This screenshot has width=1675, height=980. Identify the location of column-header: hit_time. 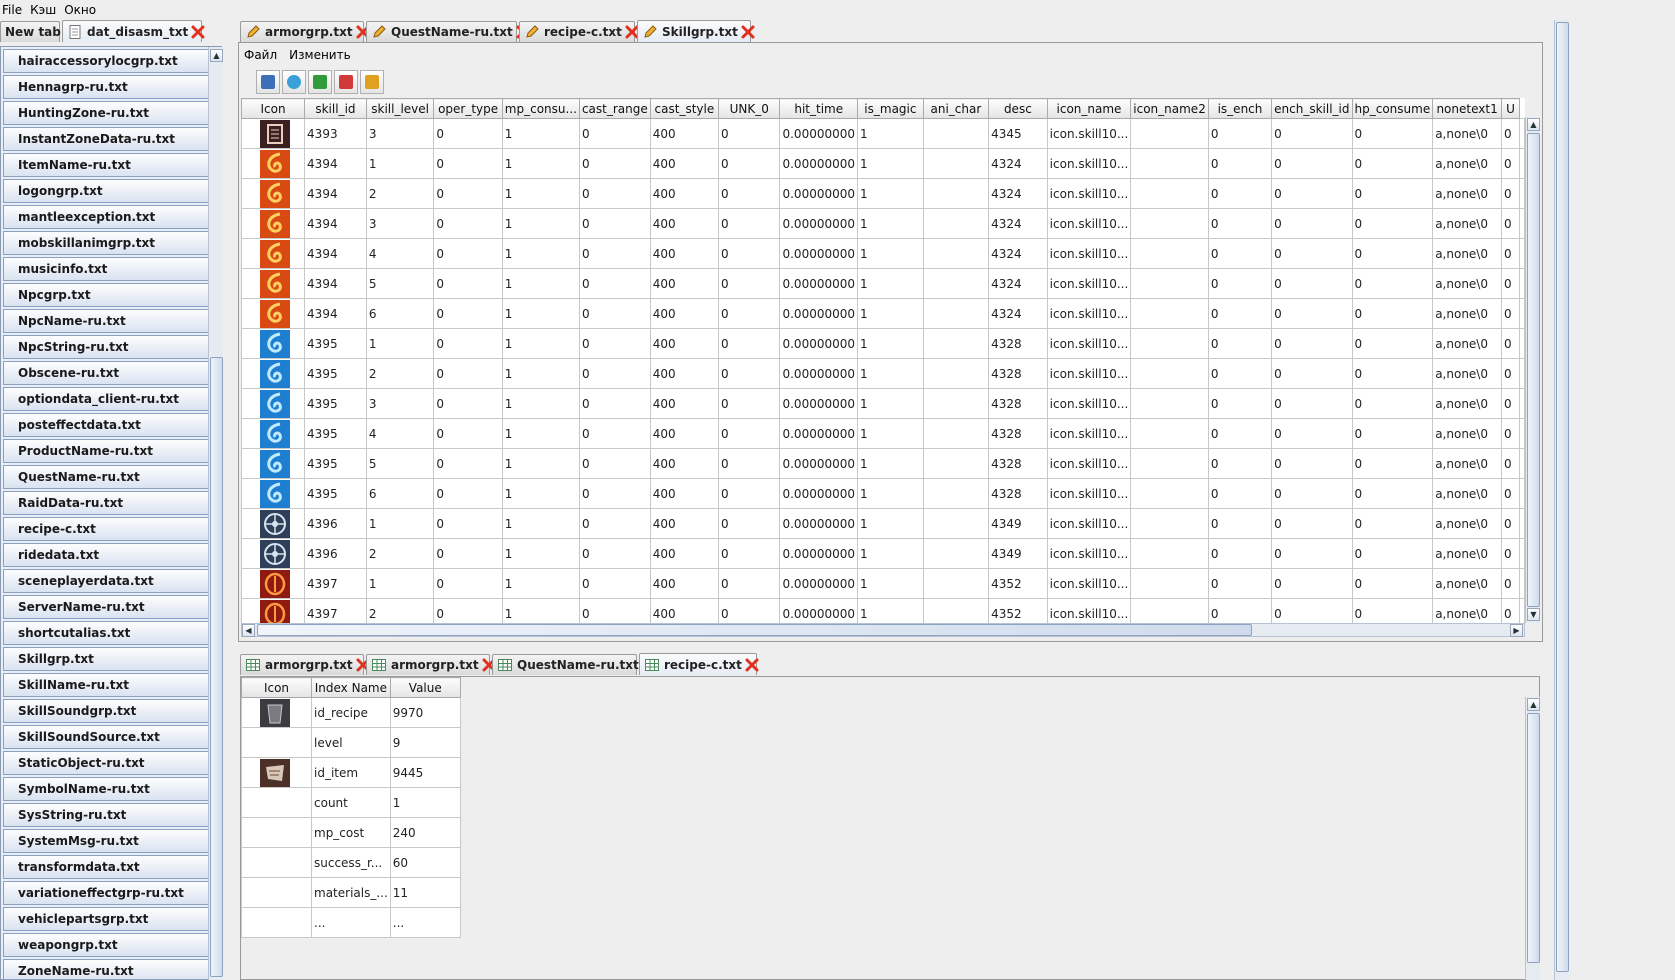
(819, 108).